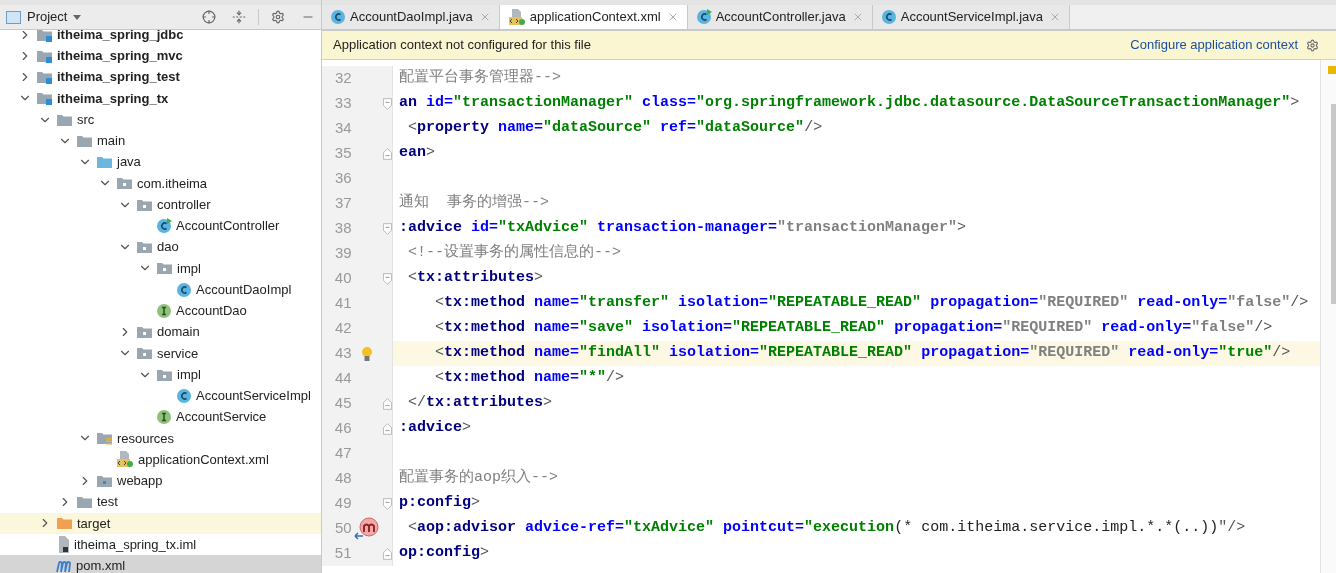 Image resolution: width=1336 pixels, height=573 pixels. What do you see at coordinates (160, 98) in the screenshot?
I see `tree-item: itheima_spring_tx` at bounding box center [160, 98].